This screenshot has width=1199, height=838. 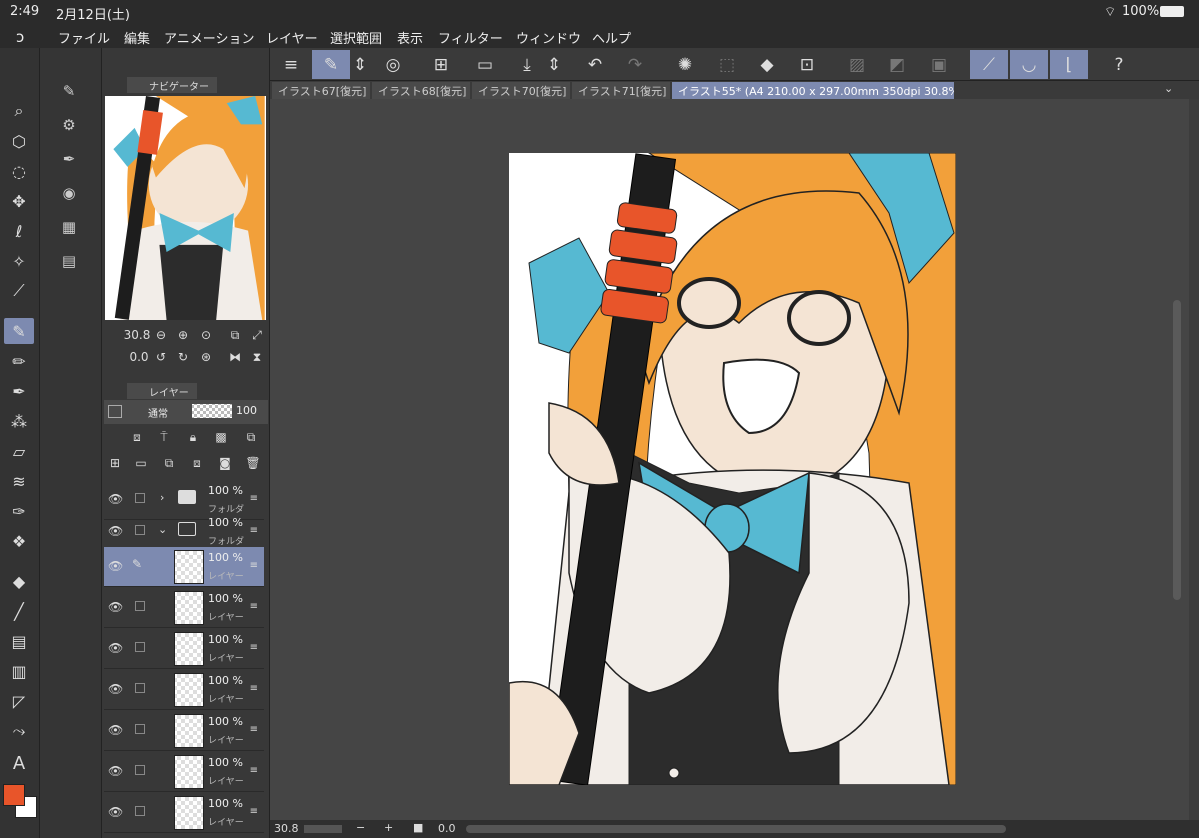 What do you see at coordinates (19, 421) in the screenshot?
I see `airbrush-icon: ⁂` at bounding box center [19, 421].